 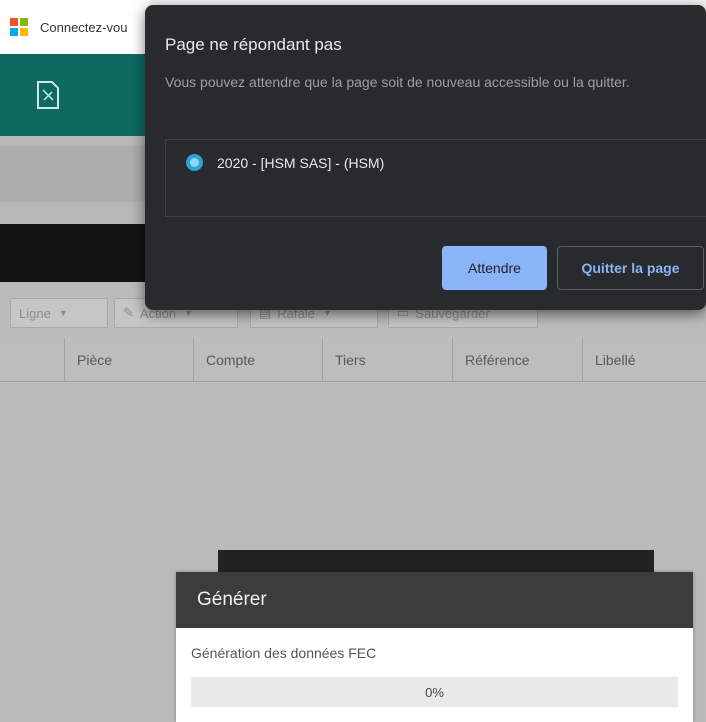 I want to click on column-header-tiers: Tiers, so click(x=387, y=360).